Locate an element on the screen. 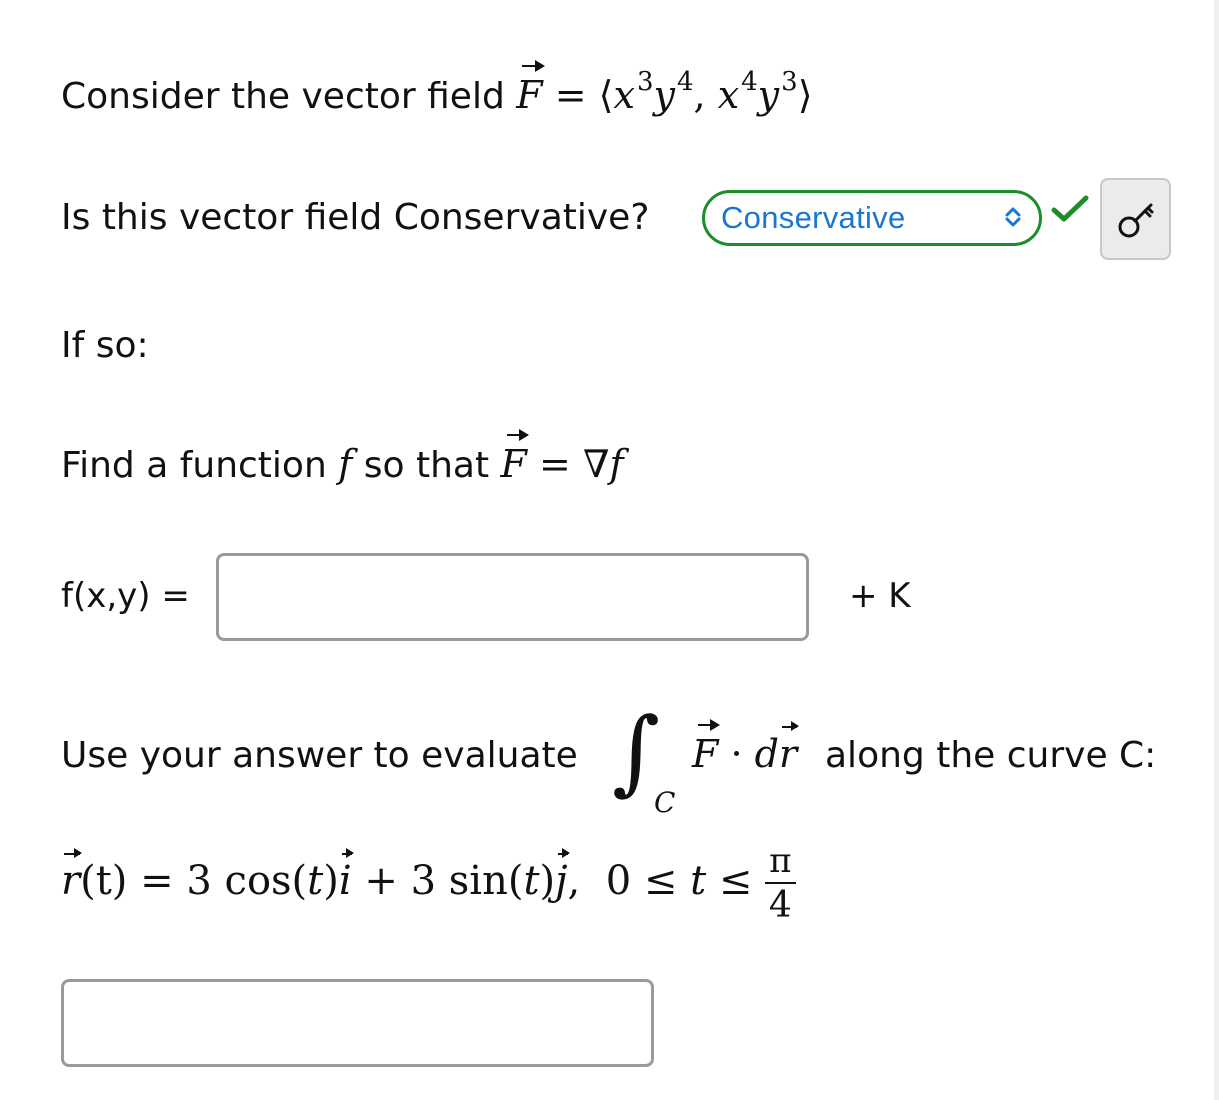 This screenshot has width=1219, height=1100. fxy-label: f(x,y) = is located at coordinates (125, 596).